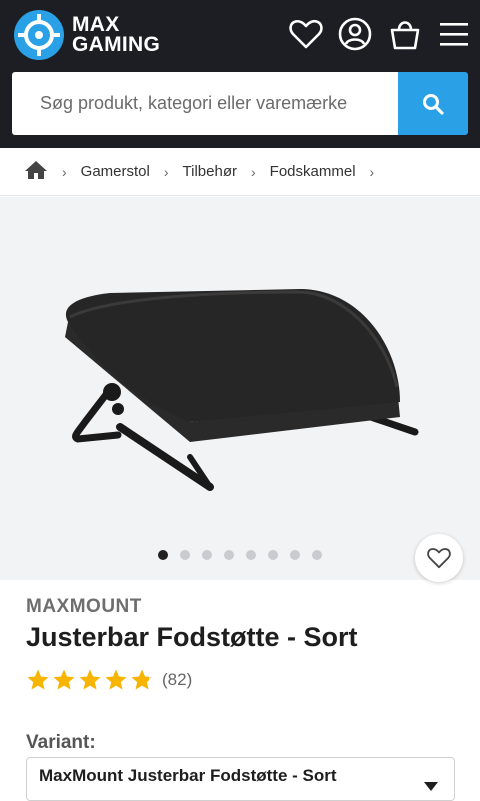 The image size is (480, 801). What do you see at coordinates (142, 679) in the screenshot?
I see `star-partial-icon` at bounding box center [142, 679].